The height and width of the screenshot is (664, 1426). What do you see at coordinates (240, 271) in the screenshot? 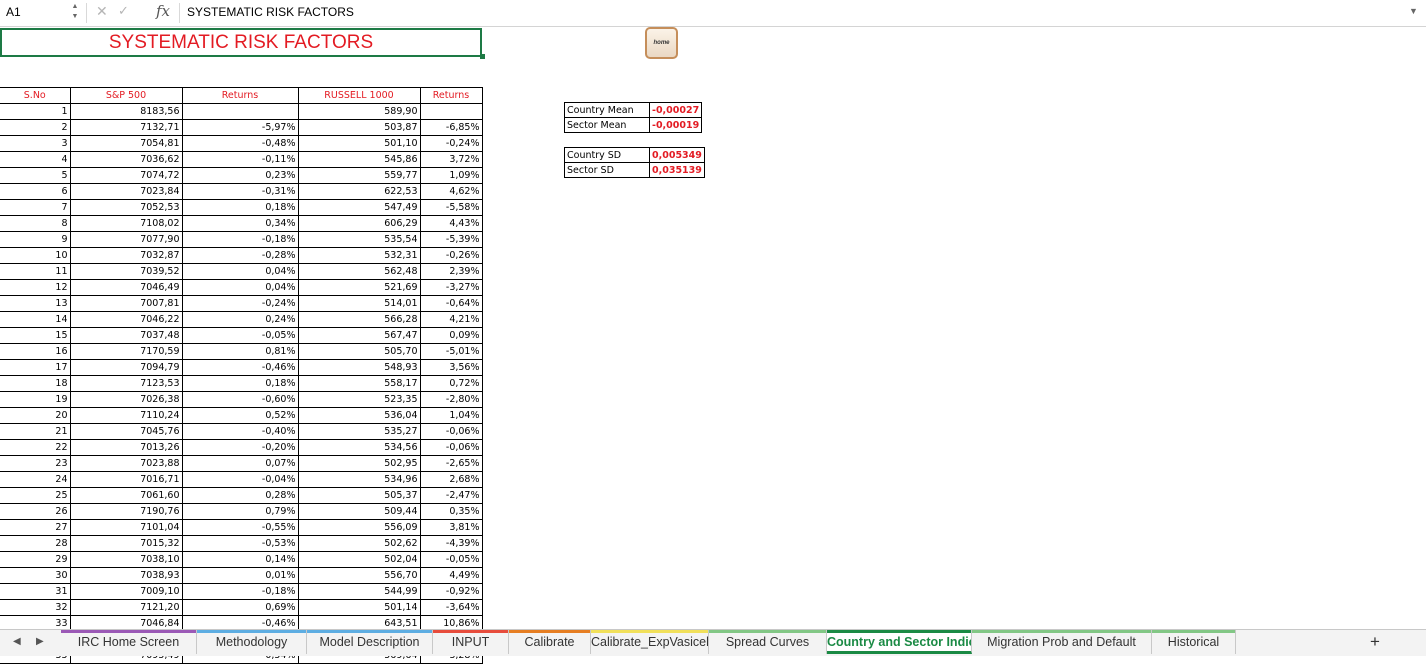
I see `table-cell: 0,04%` at bounding box center [240, 271].